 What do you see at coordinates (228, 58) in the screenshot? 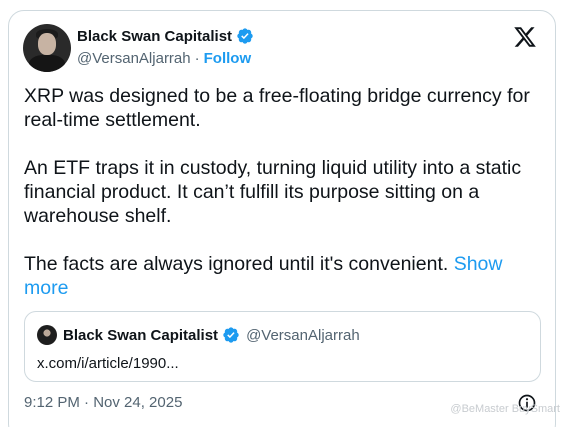
I see `follow-button: Follow` at bounding box center [228, 58].